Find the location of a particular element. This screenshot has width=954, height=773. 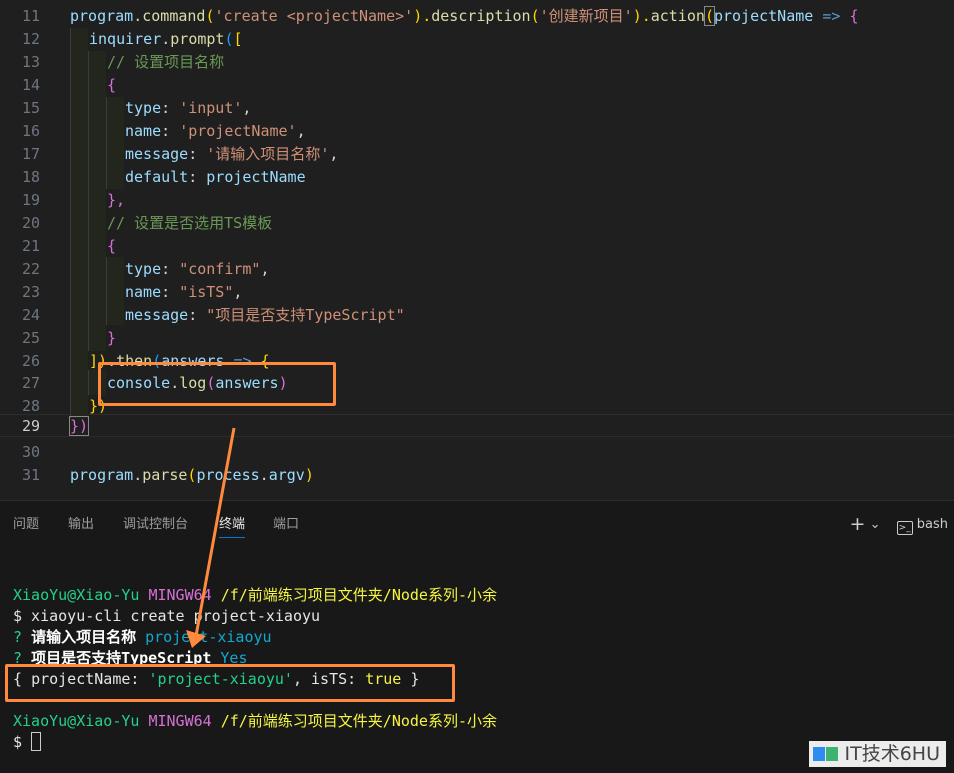

chevron-down-icon: ⌄ is located at coordinates (875, 524).